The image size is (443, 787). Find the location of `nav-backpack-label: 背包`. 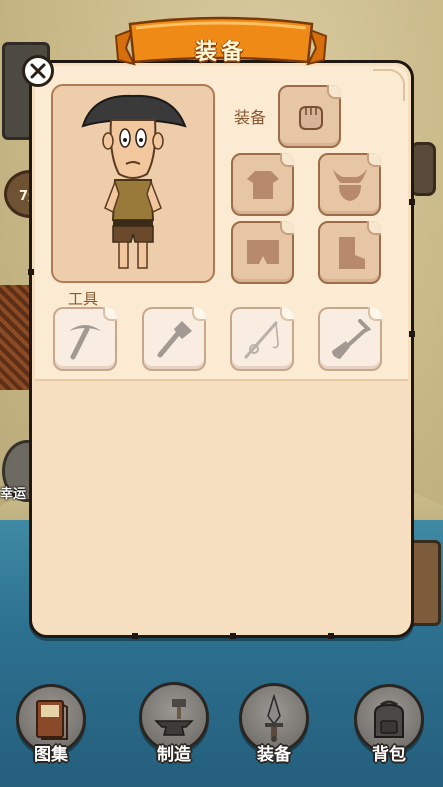

nav-backpack-label: 背包 is located at coordinates (389, 755).